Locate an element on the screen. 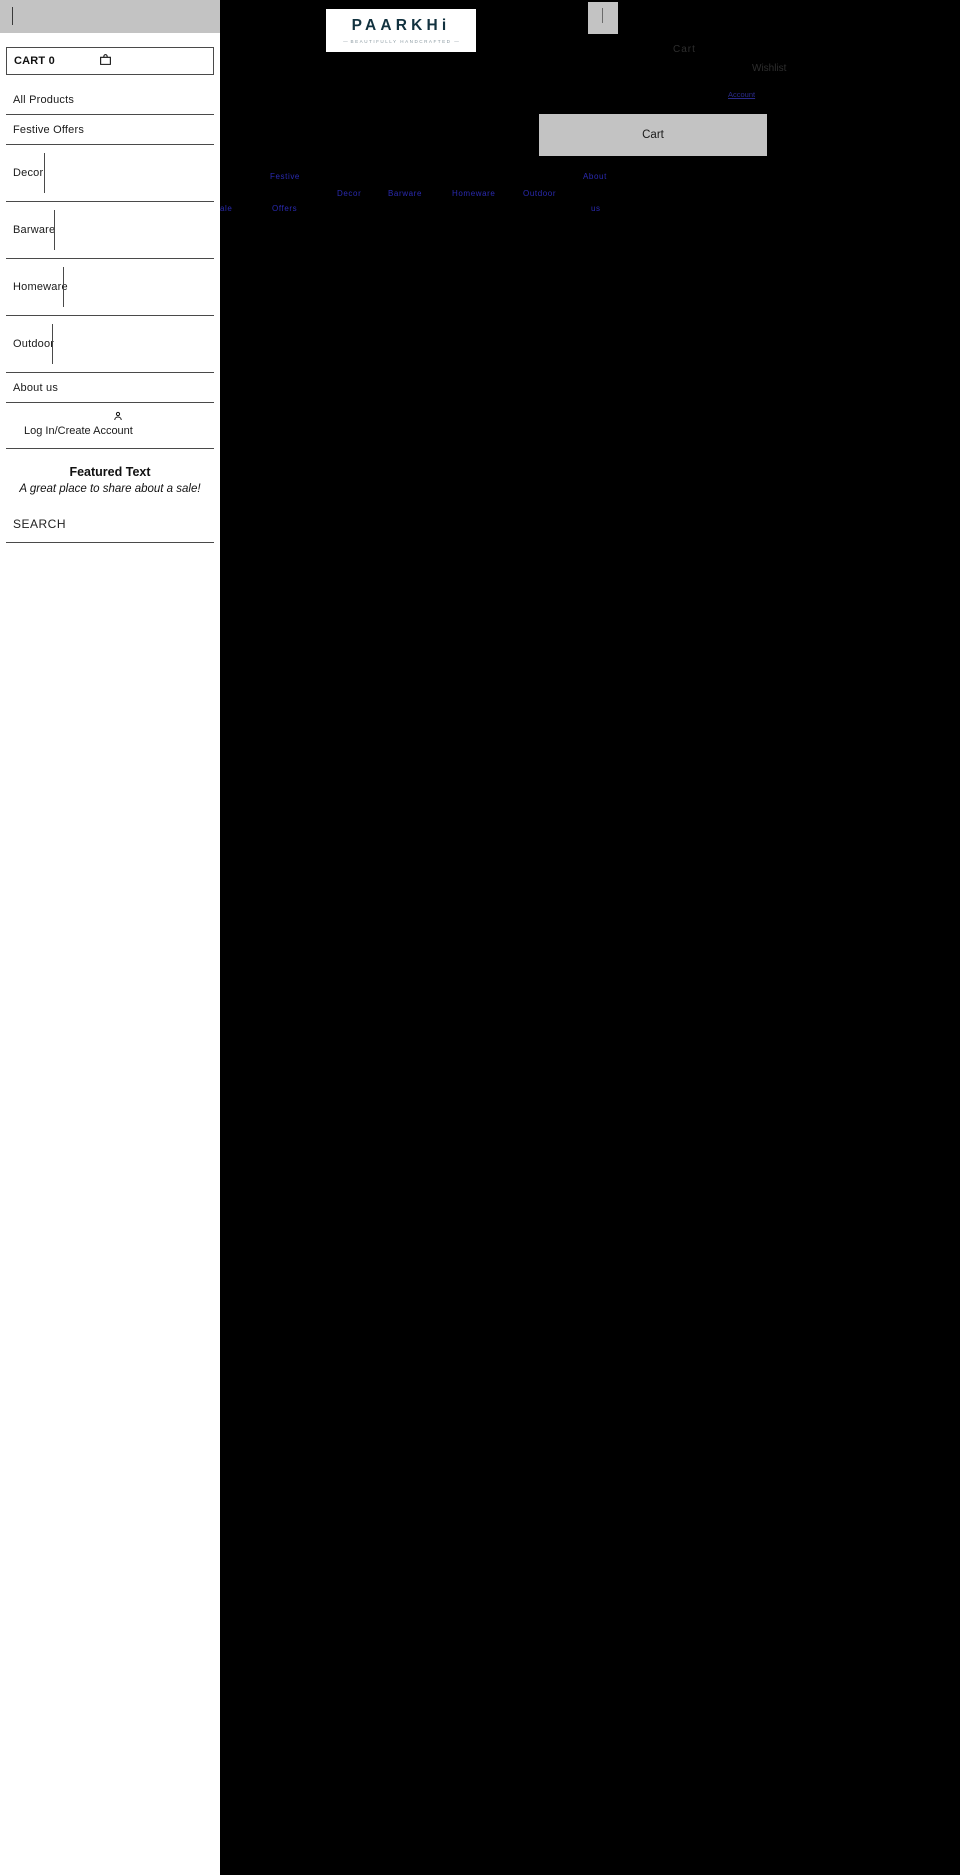 Image resolution: width=960 pixels, height=1875 pixels. sidebar-item-outdoor: Outdoor is located at coordinates (110, 344).